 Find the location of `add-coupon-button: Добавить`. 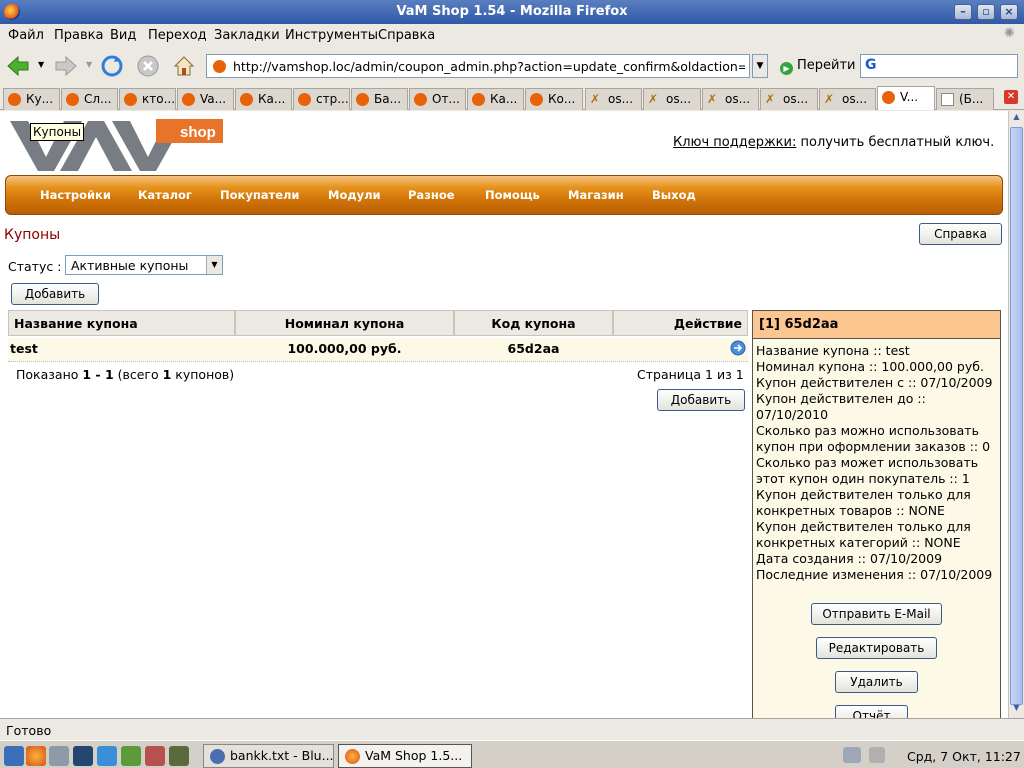

add-coupon-button: Добавить is located at coordinates (55, 294).